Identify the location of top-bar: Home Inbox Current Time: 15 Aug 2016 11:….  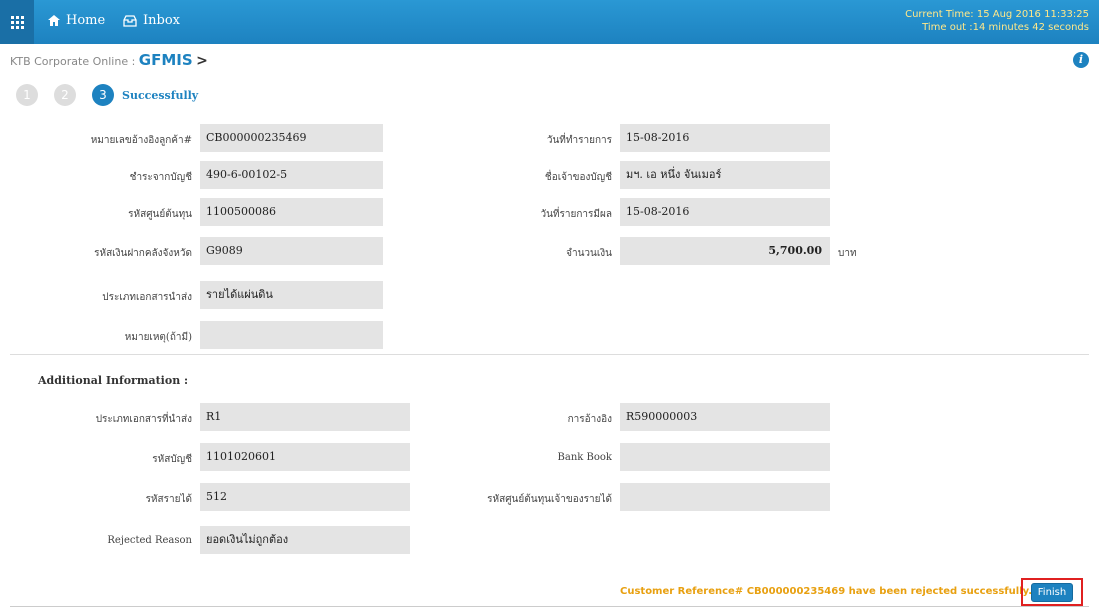
(549, 22).